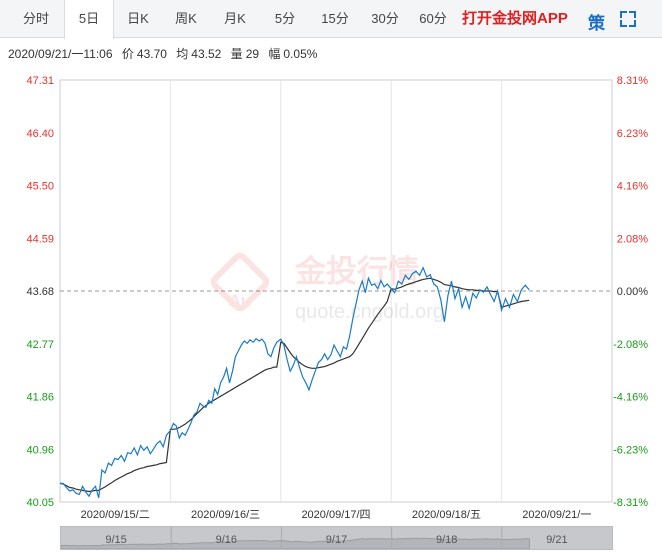 The image size is (662, 552). Describe the element at coordinates (115, 515) in the screenshot. I see `x-tick-label: 2020/09/15/二` at that location.